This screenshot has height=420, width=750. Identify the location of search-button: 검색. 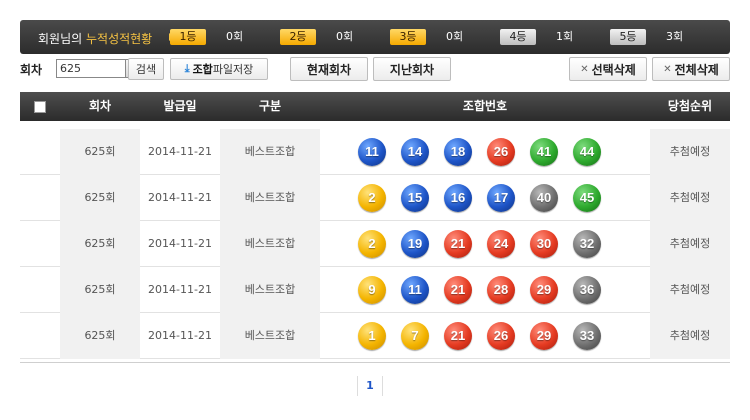
(146, 69).